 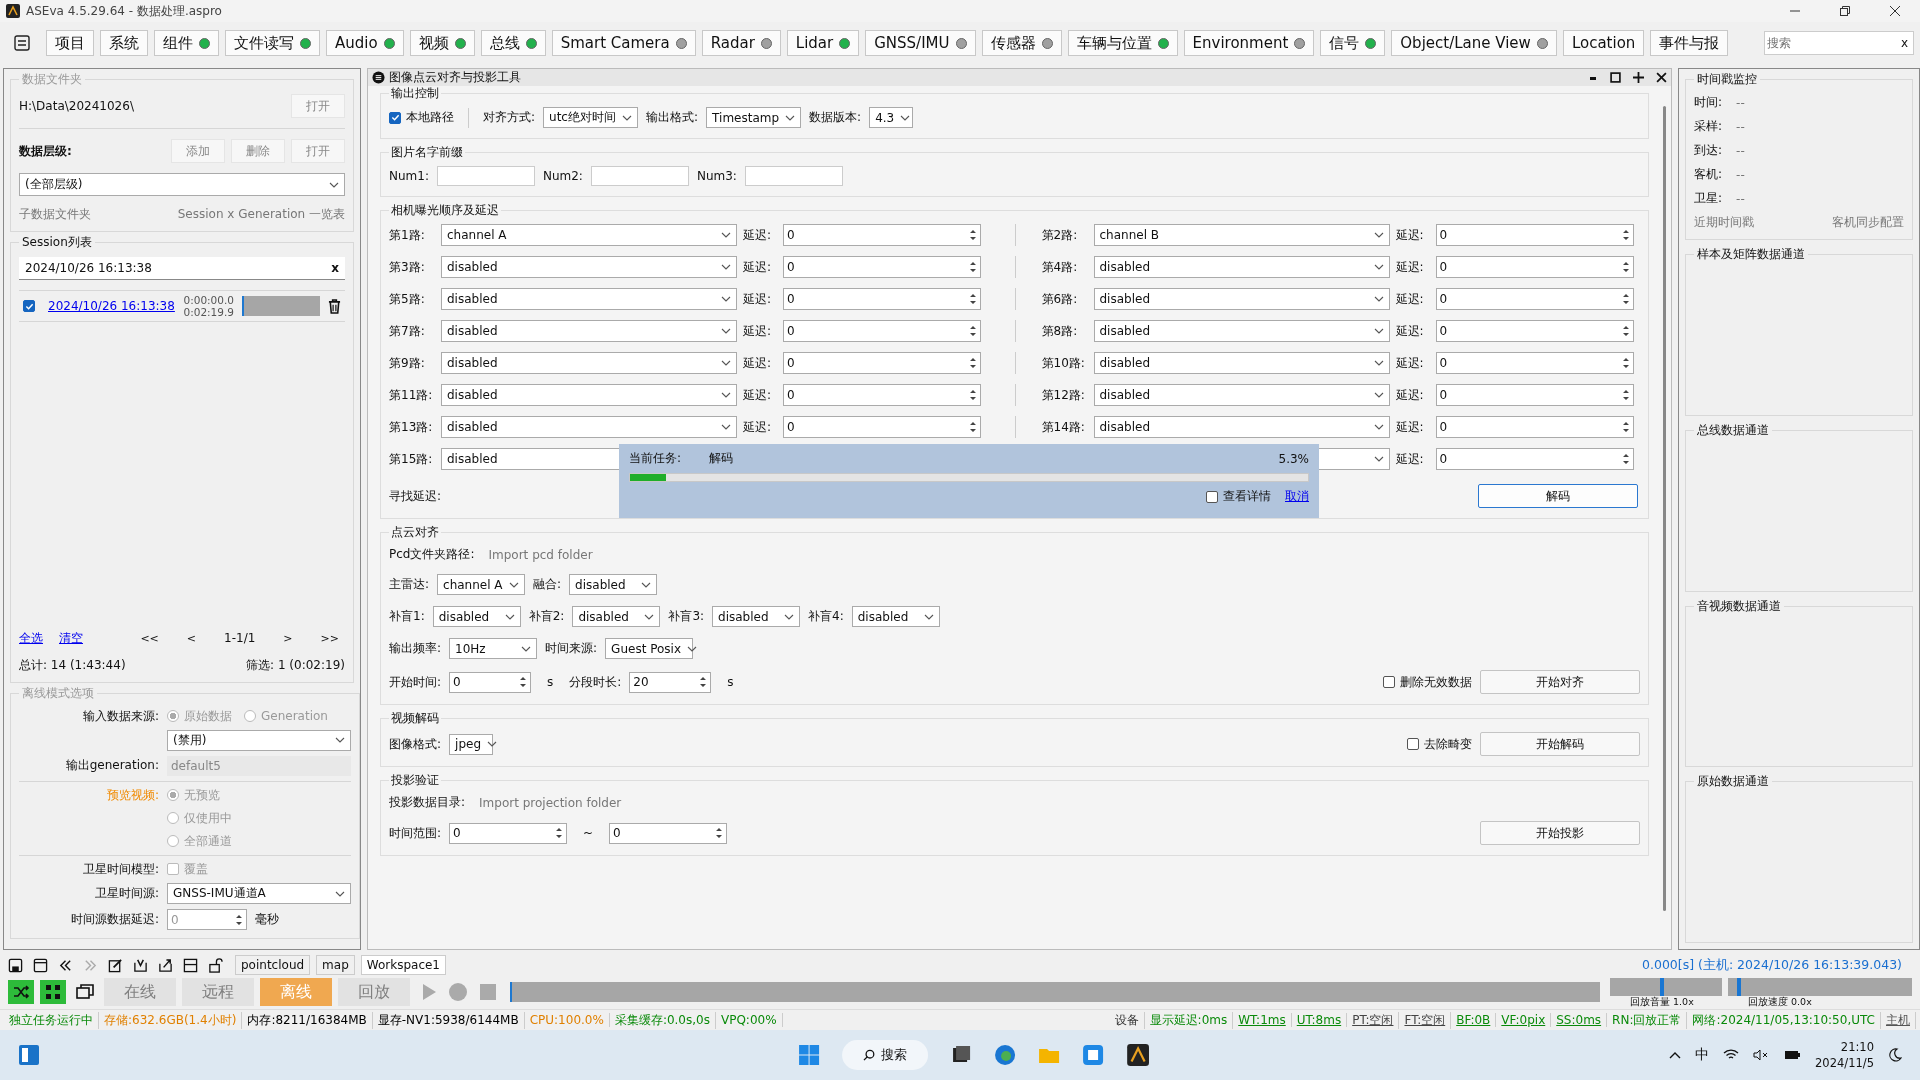 What do you see at coordinates (1792, 1055) in the screenshot?
I see `battery-icon` at bounding box center [1792, 1055].